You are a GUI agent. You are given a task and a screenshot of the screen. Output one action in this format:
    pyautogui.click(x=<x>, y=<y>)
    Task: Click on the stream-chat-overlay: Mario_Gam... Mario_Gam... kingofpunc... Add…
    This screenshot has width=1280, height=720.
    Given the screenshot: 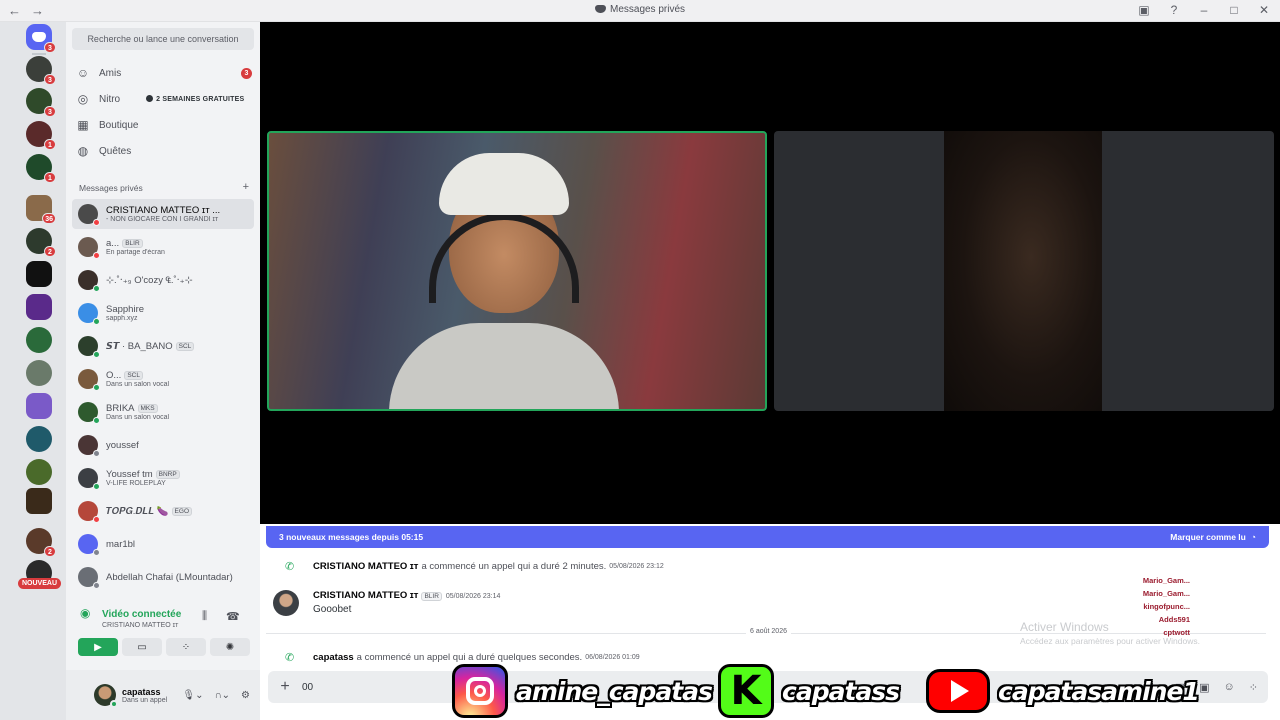 What is the action you would take?
    pyautogui.click(x=1166, y=606)
    